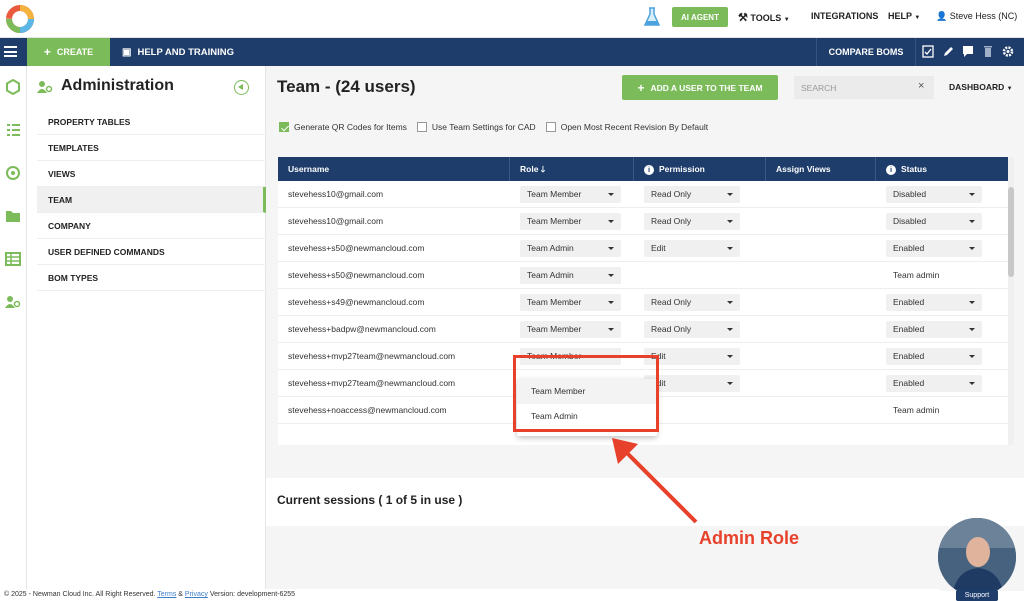 The height and width of the screenshot is (601, 1024). I want to click on help-training-link: ▣ HELP AND TRAINING, so click(178, 52).